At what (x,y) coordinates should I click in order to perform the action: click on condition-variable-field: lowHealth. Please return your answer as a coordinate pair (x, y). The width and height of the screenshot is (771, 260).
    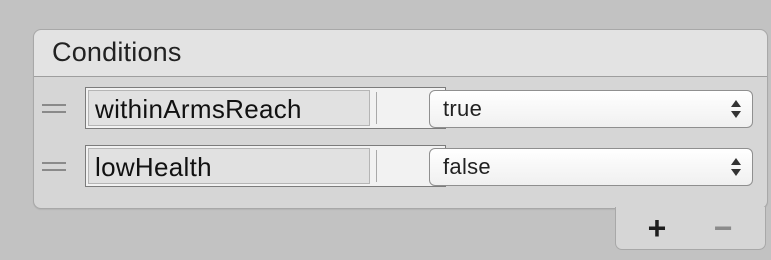
    Looking at the image, I should click on (265, 166).